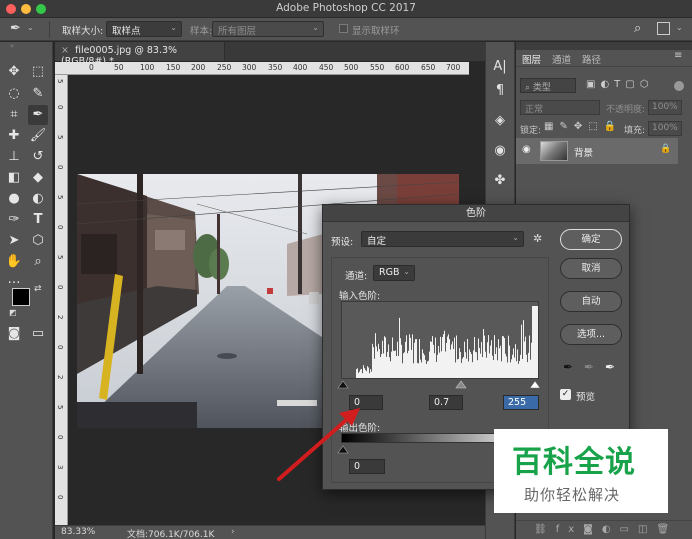 The height and width of the screenshot is (539, 692). I want to click on type-tool-icon: T, so click(38, 220).